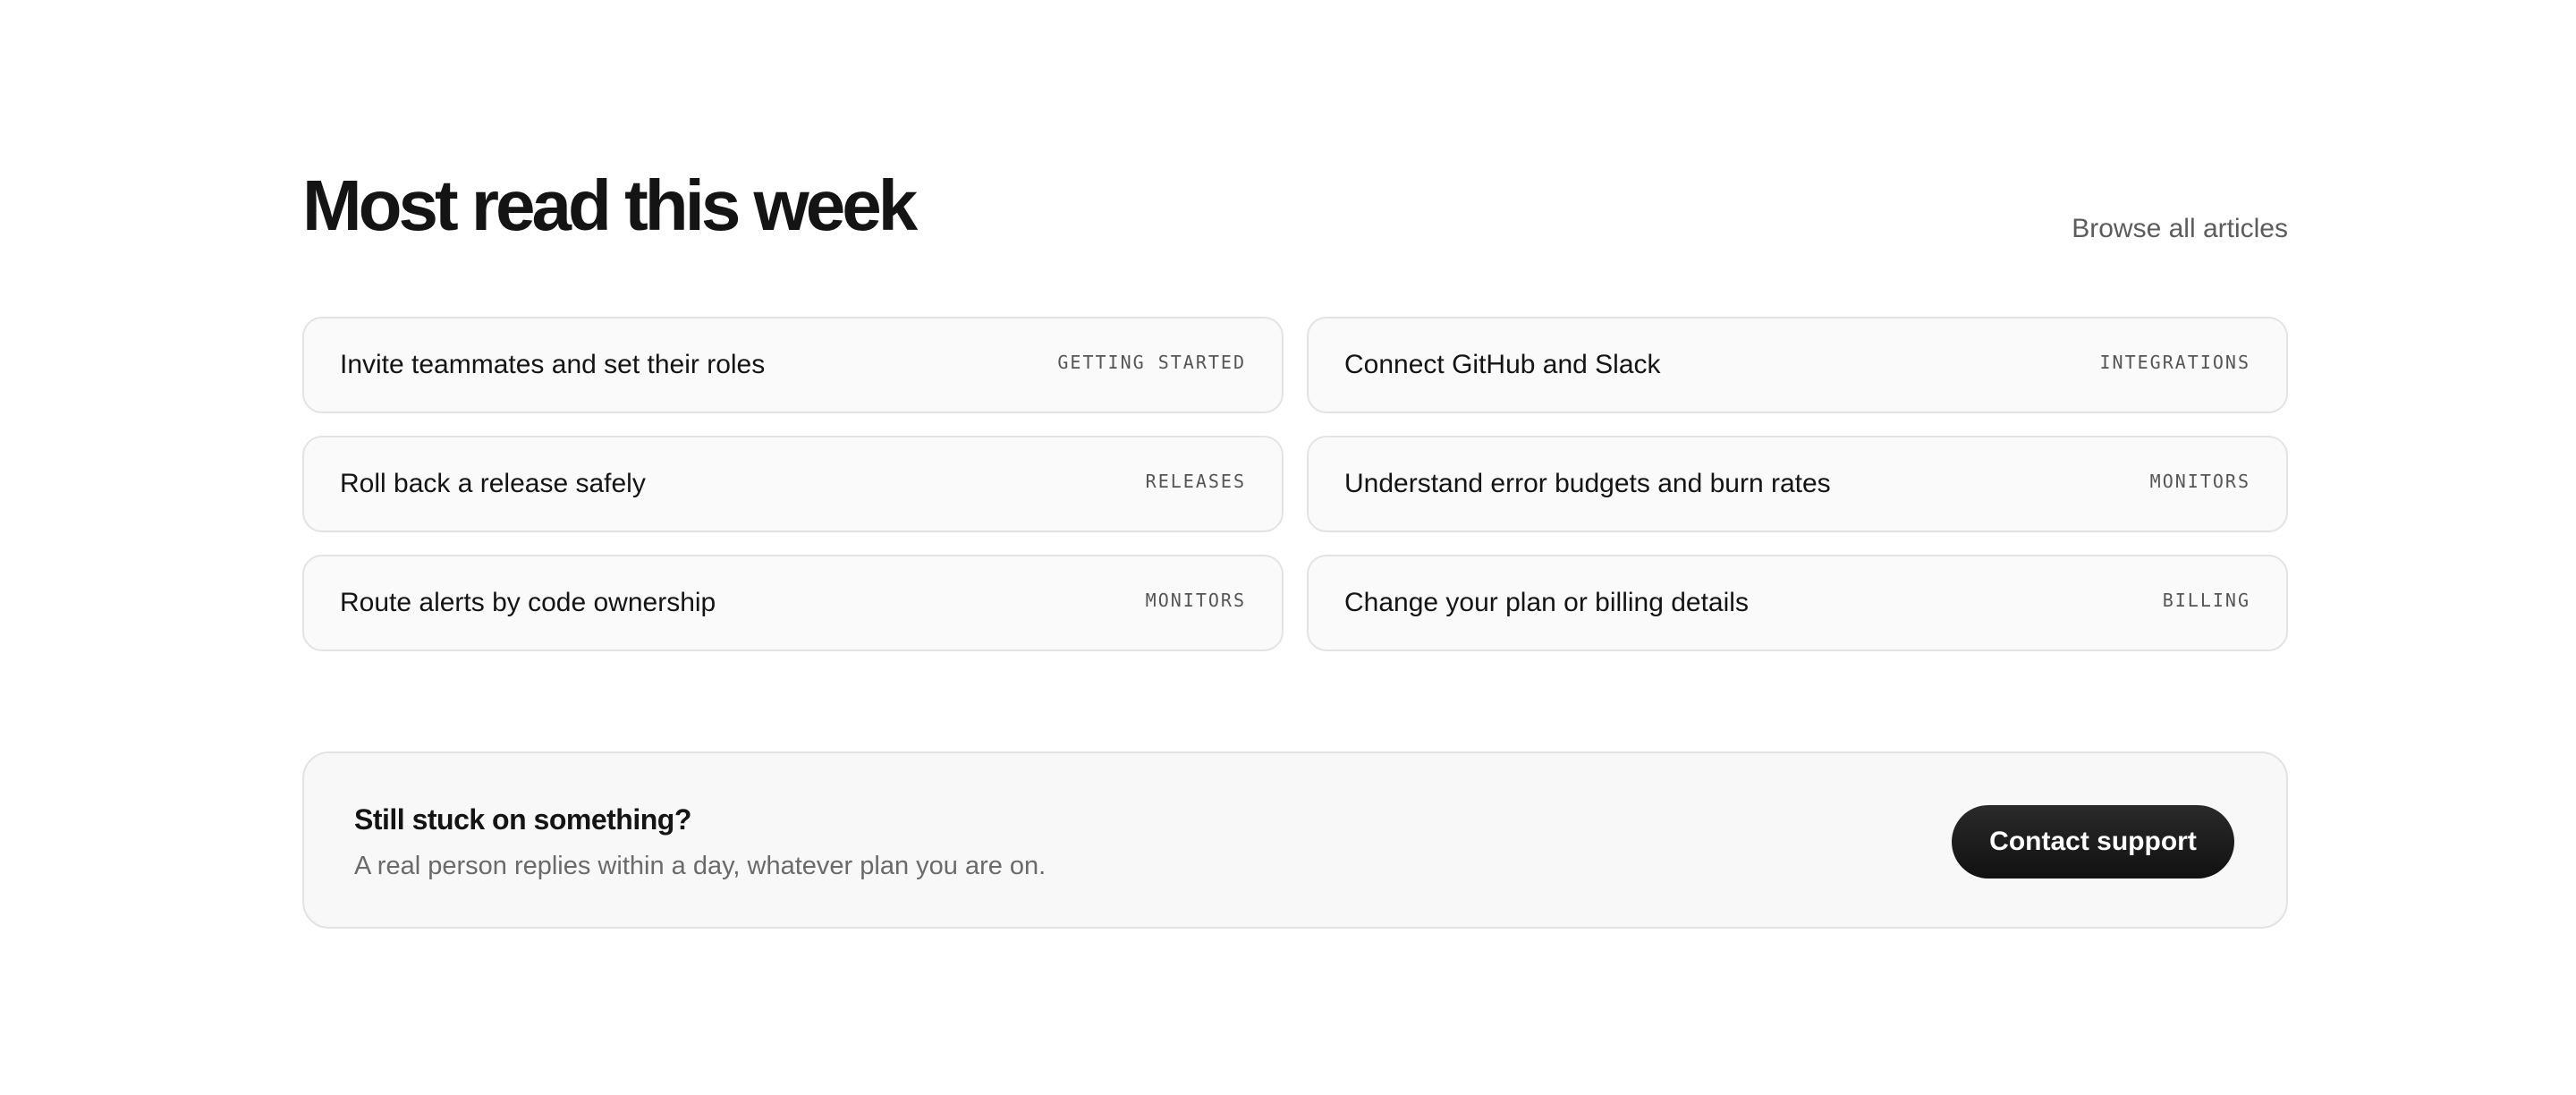  What do you see at coordinates (1546, 603) in the screenshot?
I see `article-title: Change your plan or billing details` at bounding box center [1546, 603].